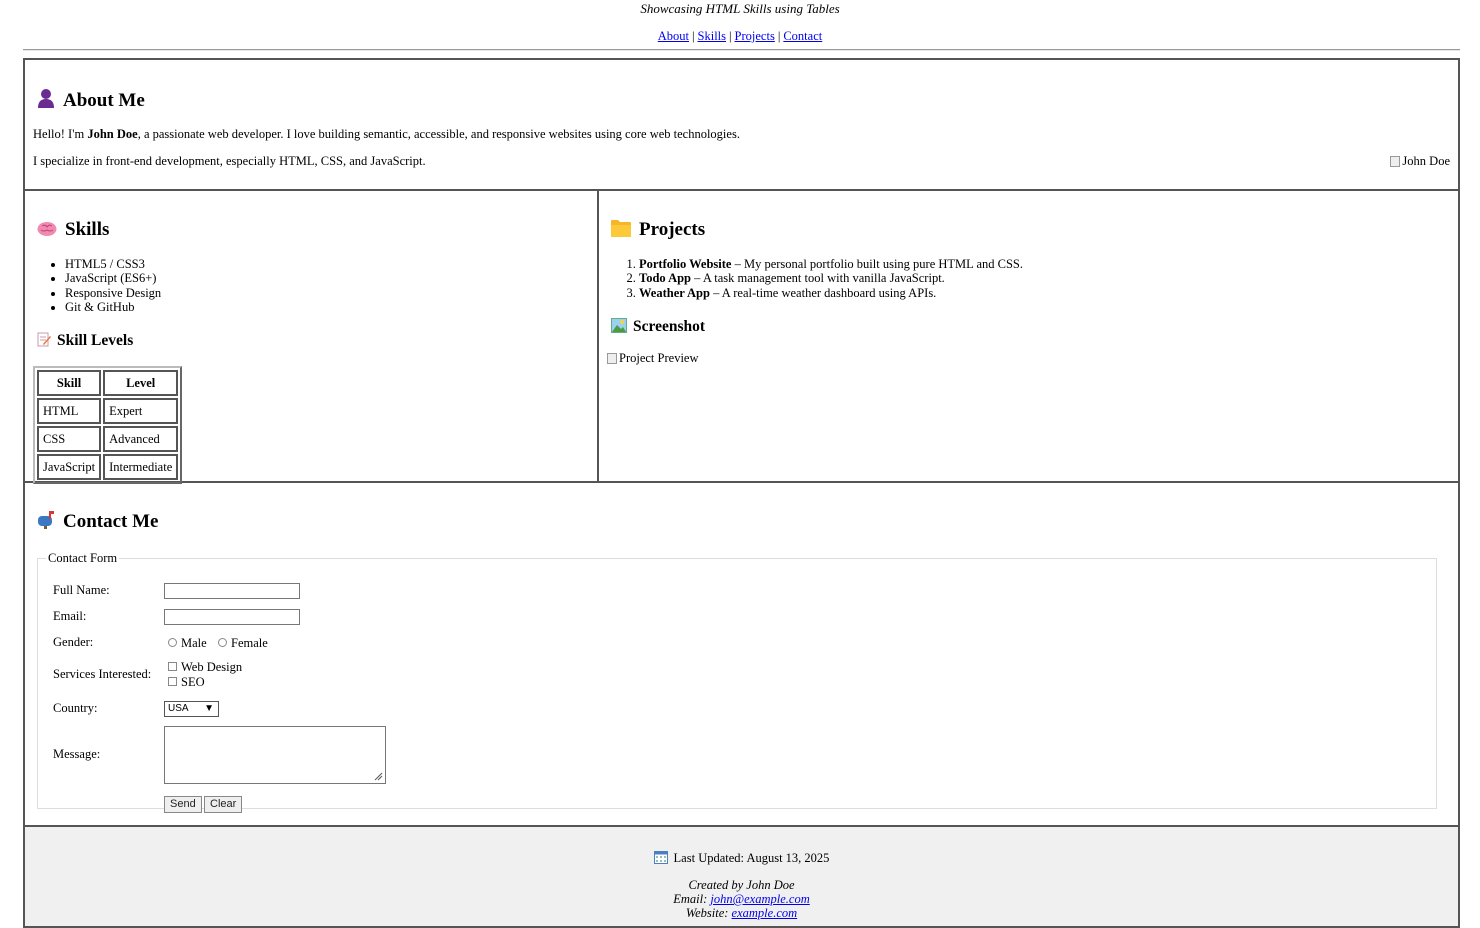  Describe the element at coordinates (102, 674) in the screenshot. I see `services-label: Services Interested:` at that location.